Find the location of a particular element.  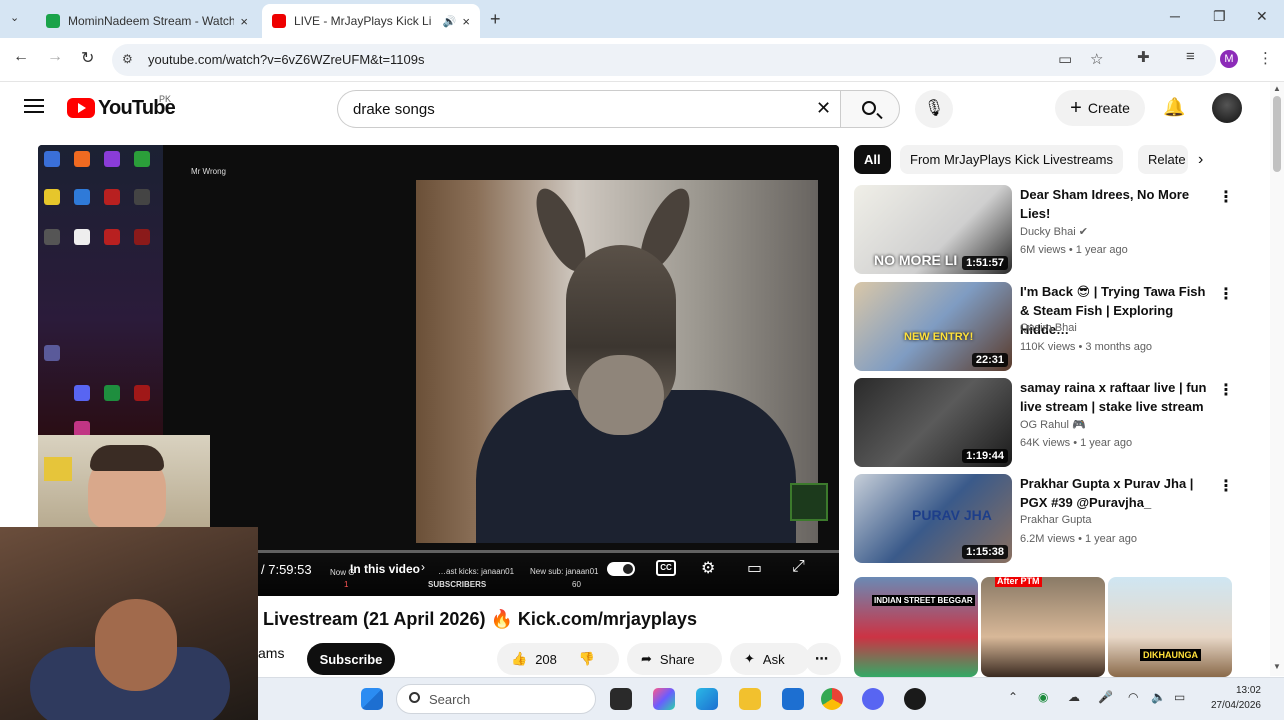

chevron-right-icon: › is located at coordinates (423, 567).